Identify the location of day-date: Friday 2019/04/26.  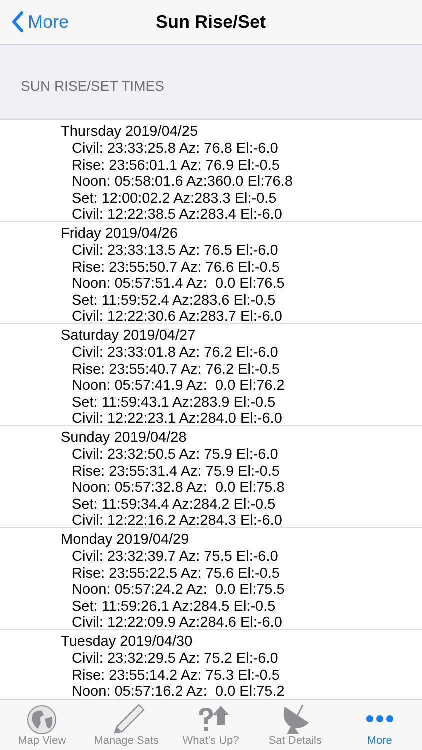
(120, 234).